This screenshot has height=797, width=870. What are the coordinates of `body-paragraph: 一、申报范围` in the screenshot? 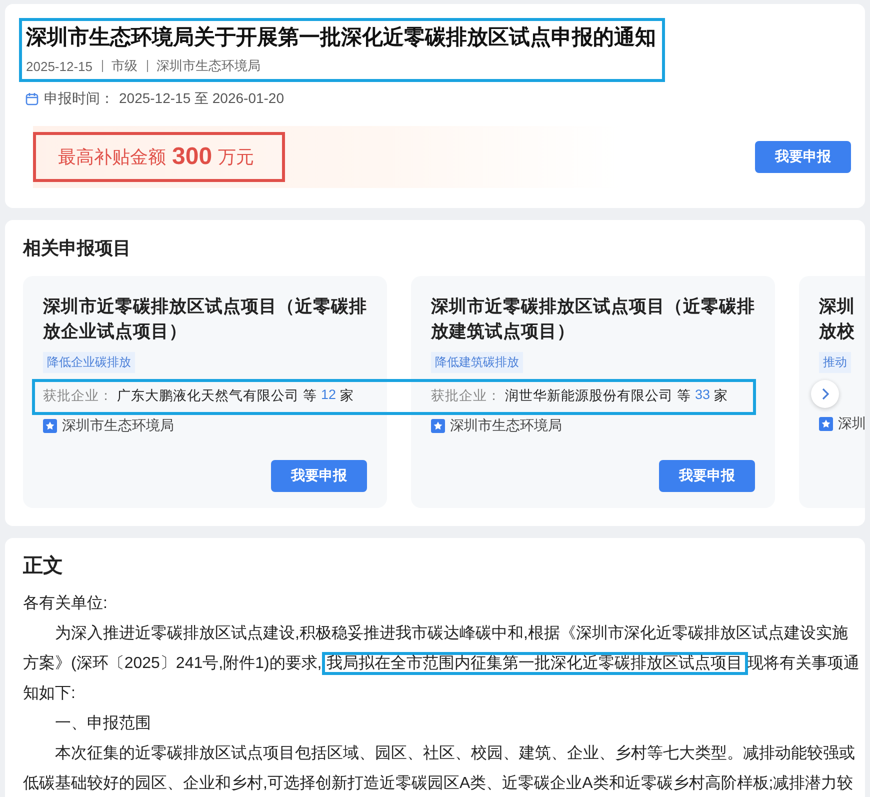 It's located at (103, 724).